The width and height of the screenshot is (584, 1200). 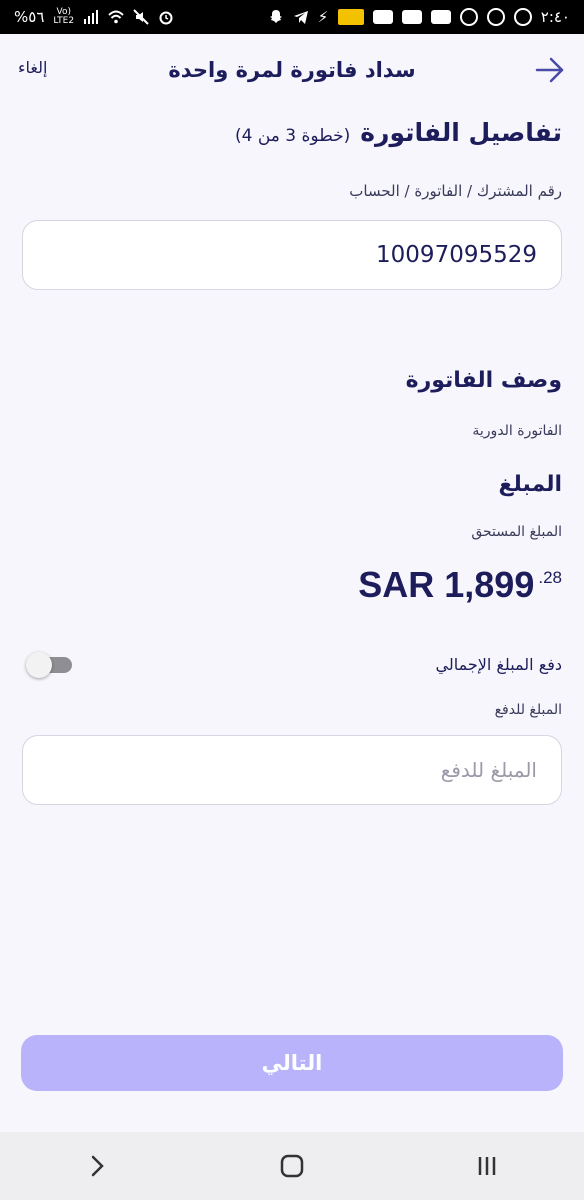 I want to click on amount-title: المبلغ, so click(x=530, y=484).